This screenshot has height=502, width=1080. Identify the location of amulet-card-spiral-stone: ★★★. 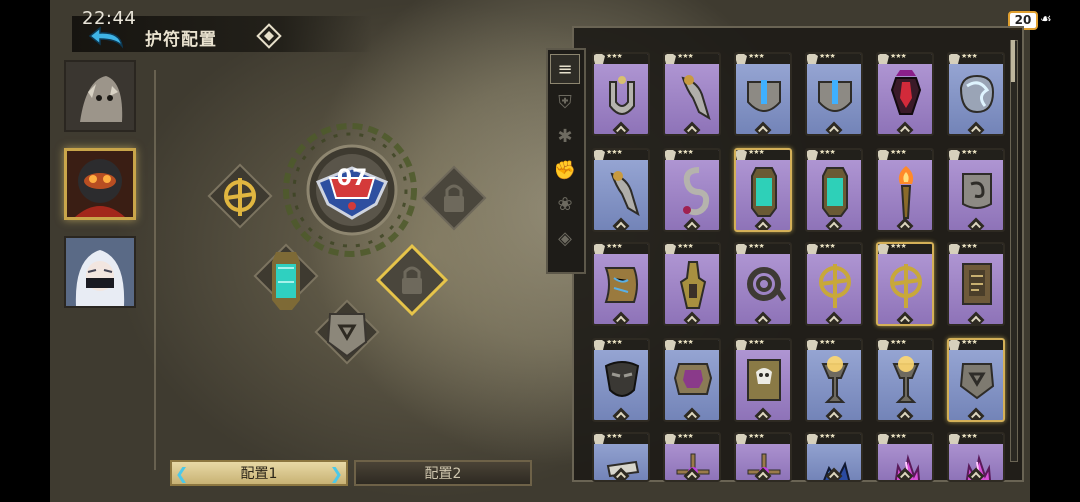
(976, 190).